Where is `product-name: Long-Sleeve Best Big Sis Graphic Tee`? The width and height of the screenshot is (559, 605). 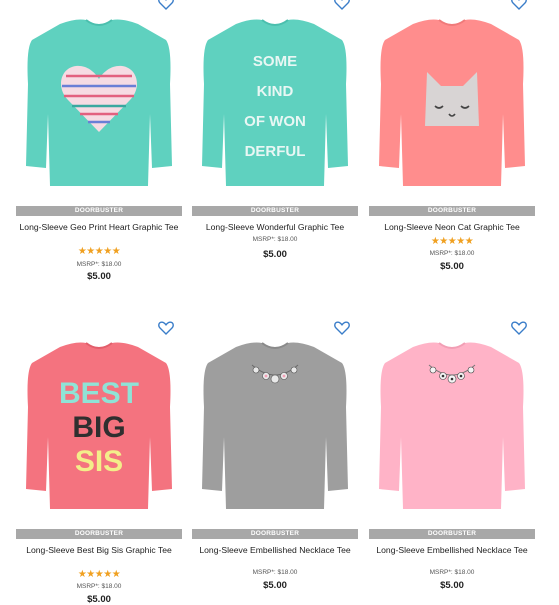
product-name: Long-Sleeve Best Big Sis Graphic Tee is located at coordinates (99, 550).